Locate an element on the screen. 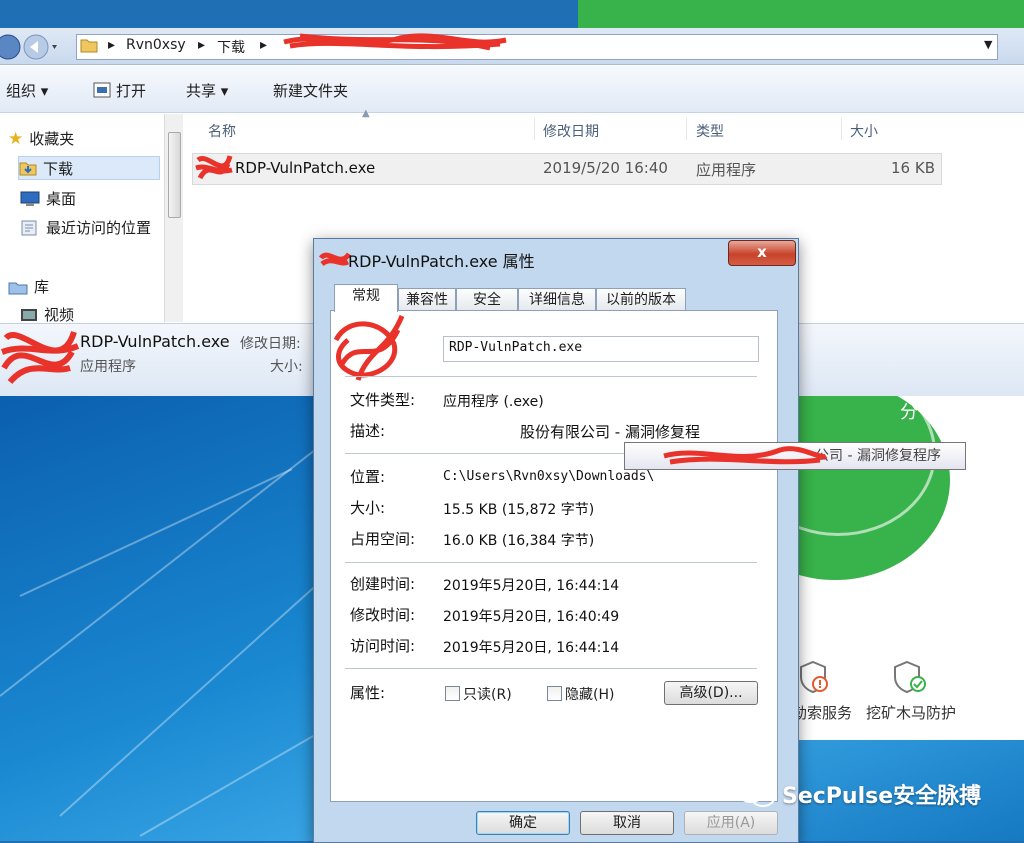  details-mod-label: 修改日期: is located at coordinates (270, 344).